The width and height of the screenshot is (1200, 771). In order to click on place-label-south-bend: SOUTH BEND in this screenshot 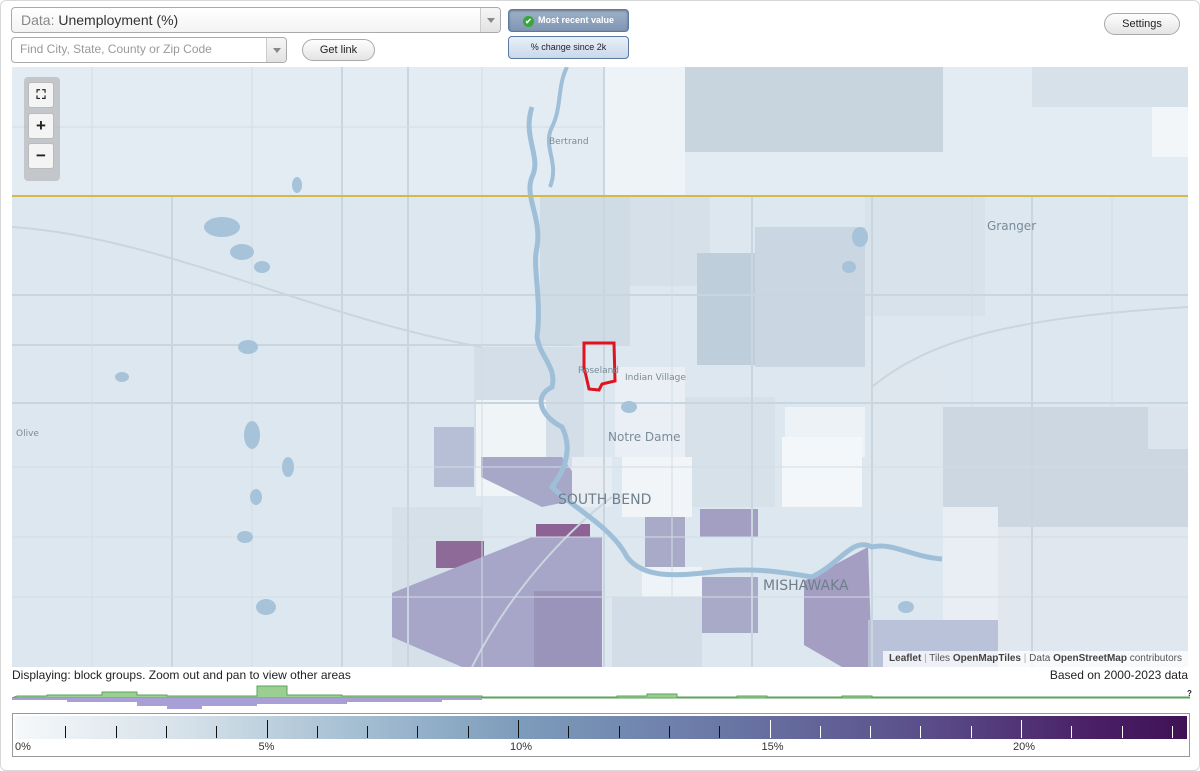, I will do `click(605, 500)`.